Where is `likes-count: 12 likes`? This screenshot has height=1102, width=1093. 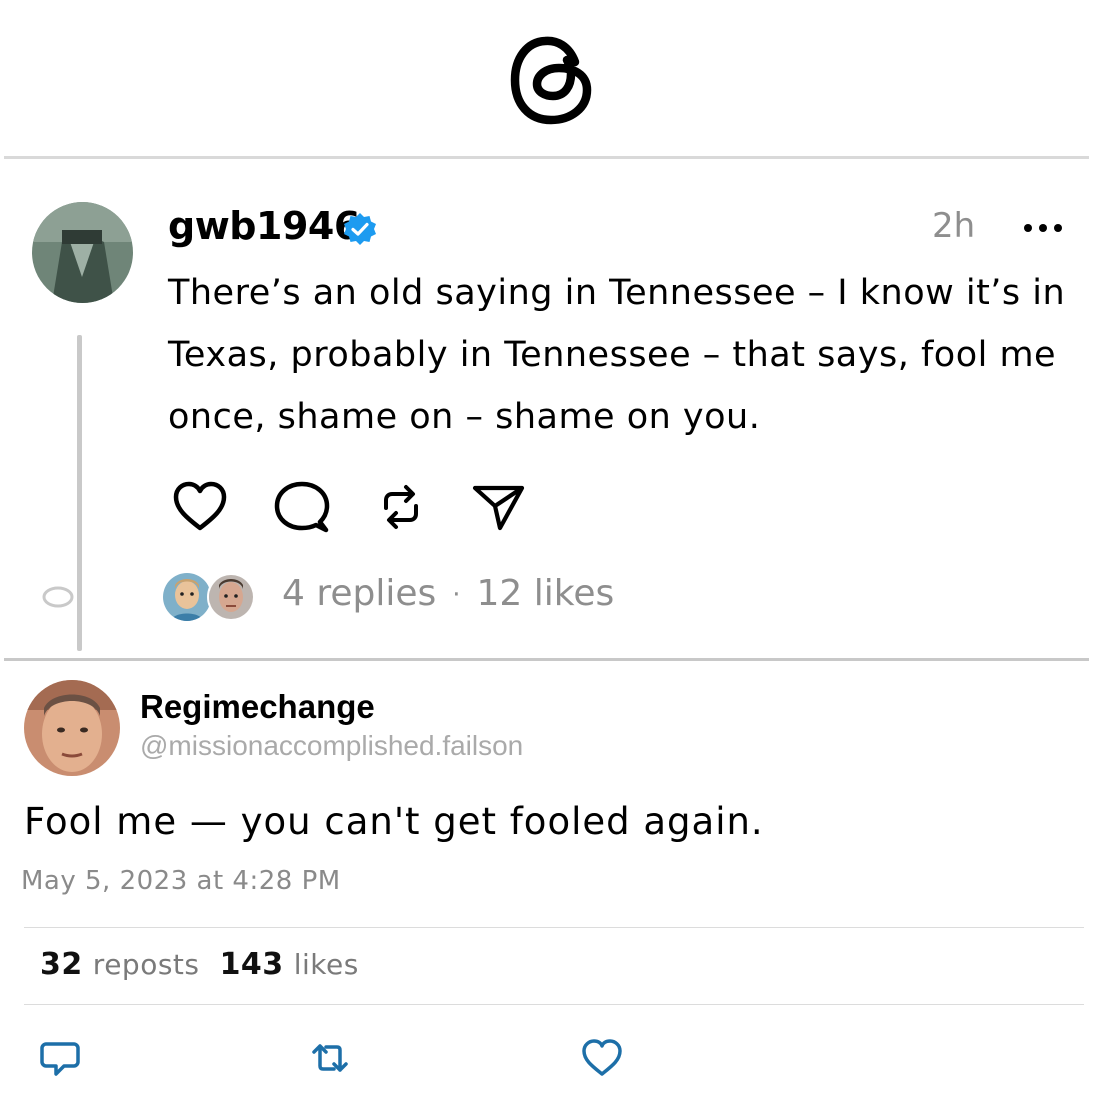
likes-count: 12 likes is located at coordinates (546, 593).